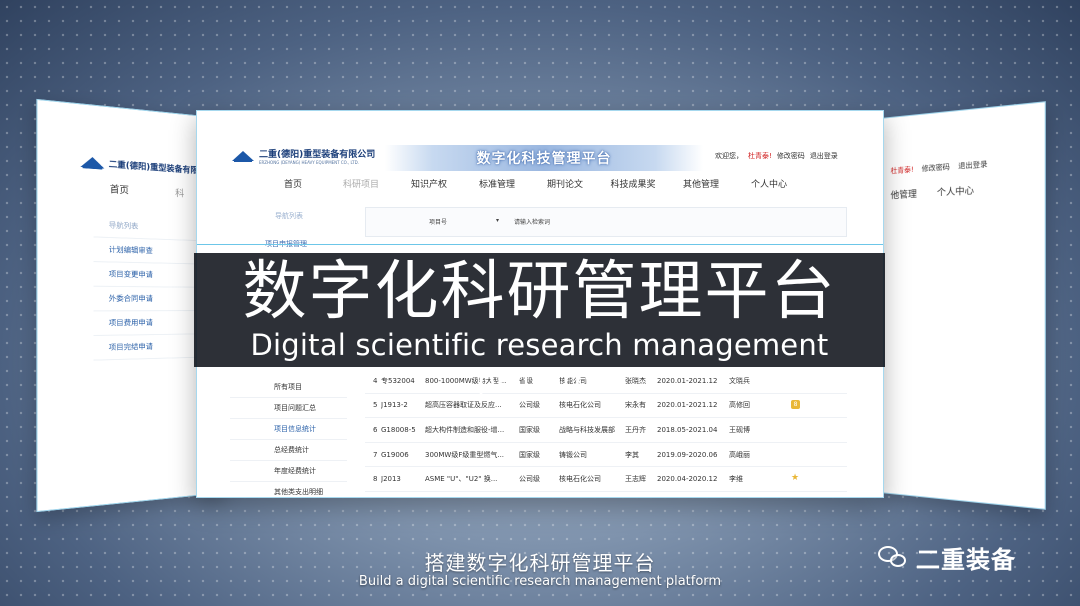 This screenshot has height=606, width=1080. What do you see at coordinates (391, 479) in the screenshot?
I see `cell-code: J2013` at bounding box center [391, 479].